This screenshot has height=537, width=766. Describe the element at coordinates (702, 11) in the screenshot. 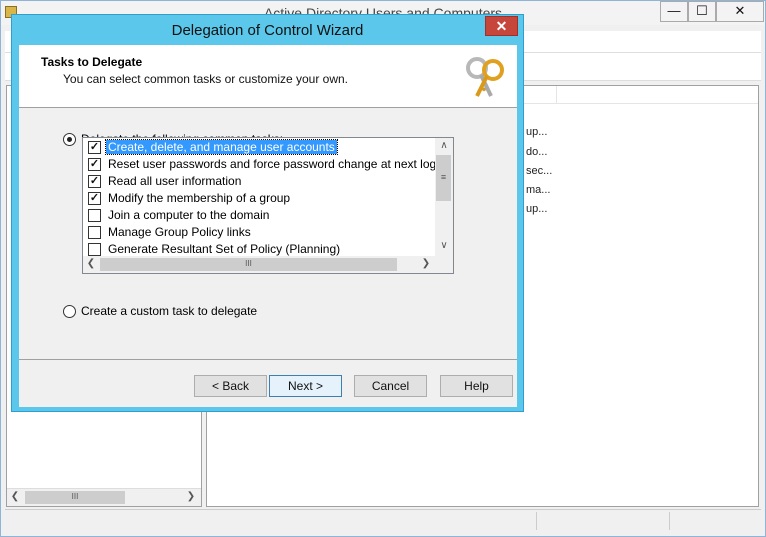

I see `maximize-button: ☐` at that location.